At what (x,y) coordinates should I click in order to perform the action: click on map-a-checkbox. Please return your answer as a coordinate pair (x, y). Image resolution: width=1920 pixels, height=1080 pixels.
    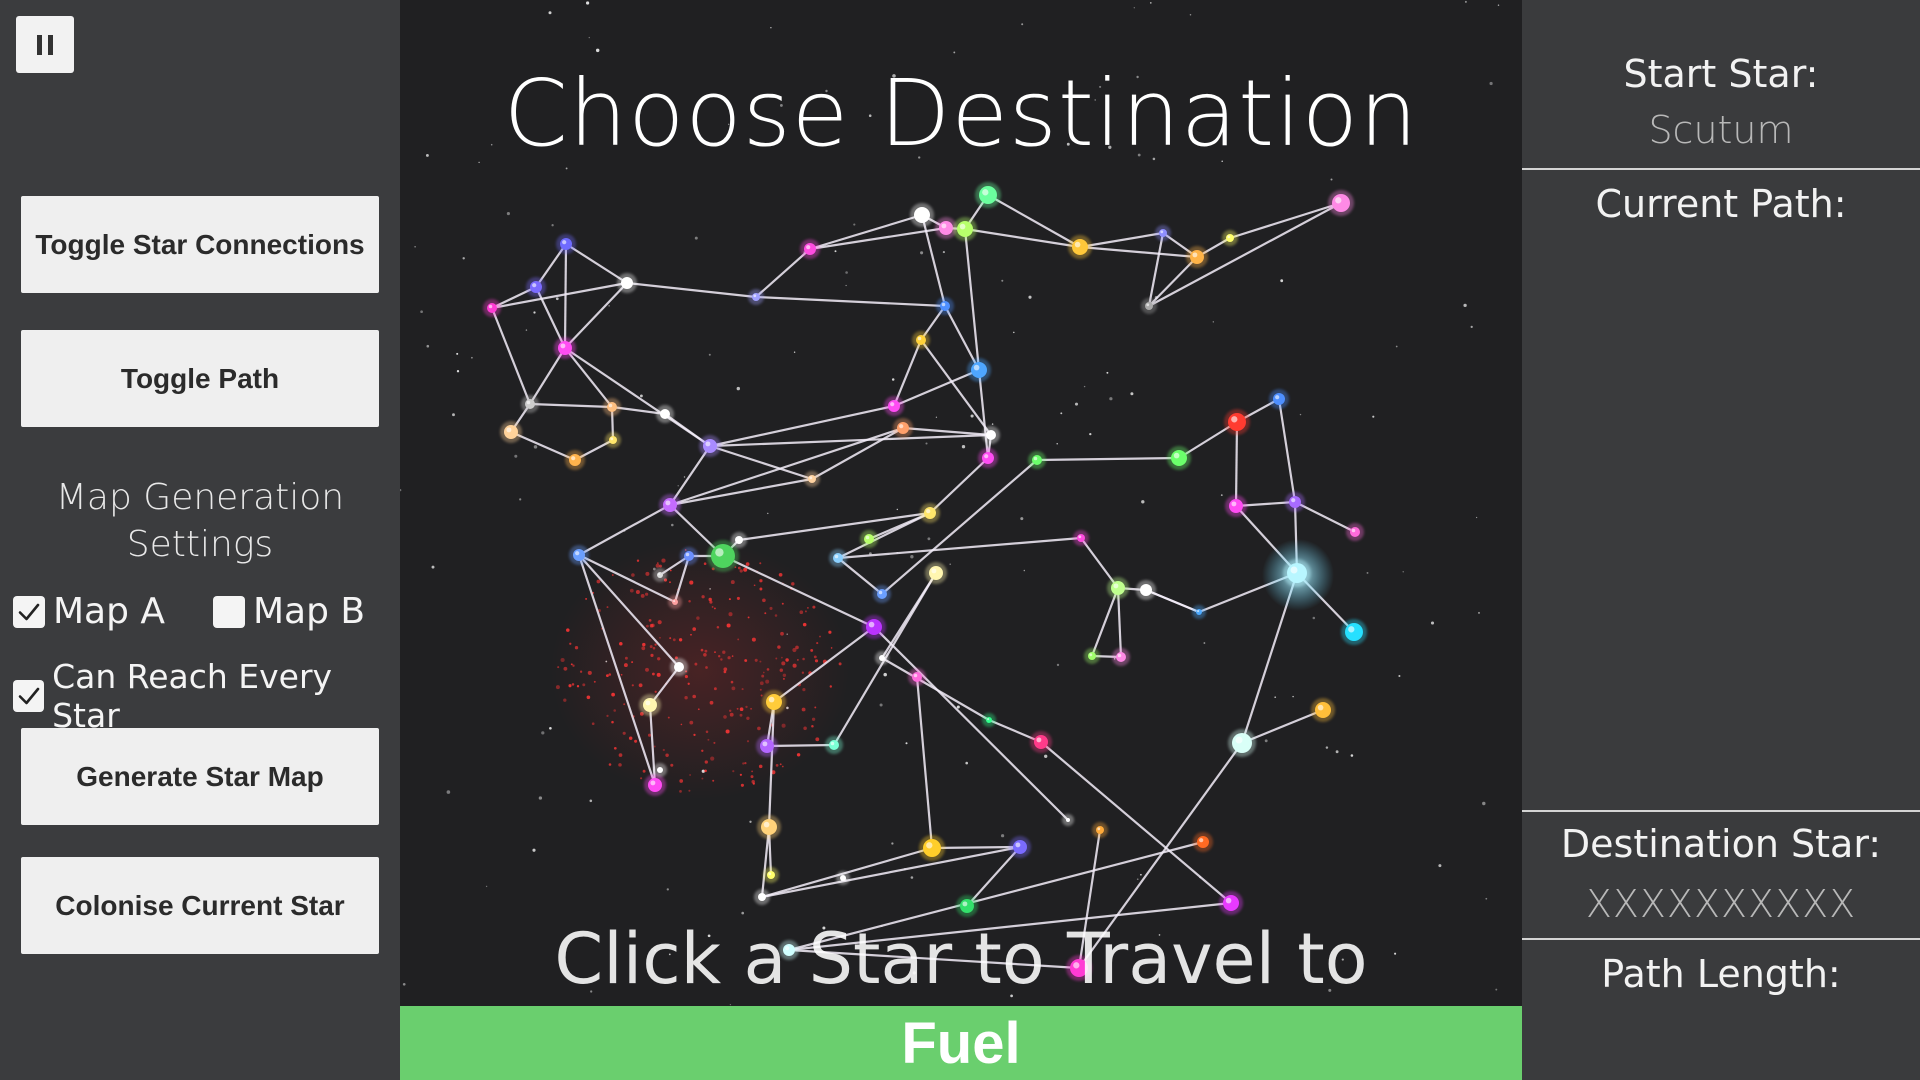
    Looking at the image, I should click on (29, 611).